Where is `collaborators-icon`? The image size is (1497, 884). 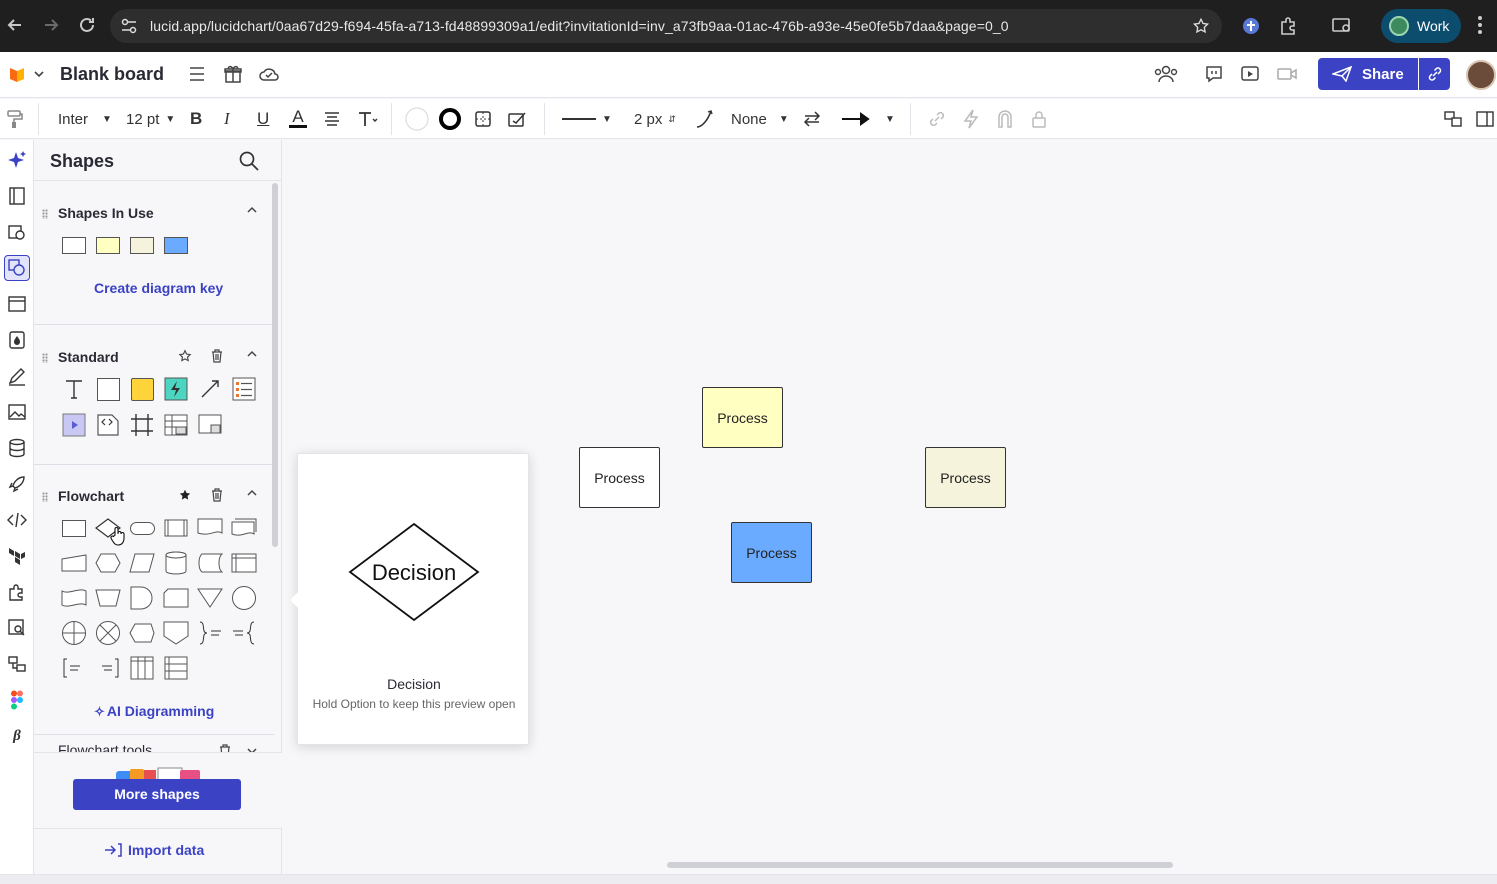 collaborators-icon is located at coordinates (1166, 74).